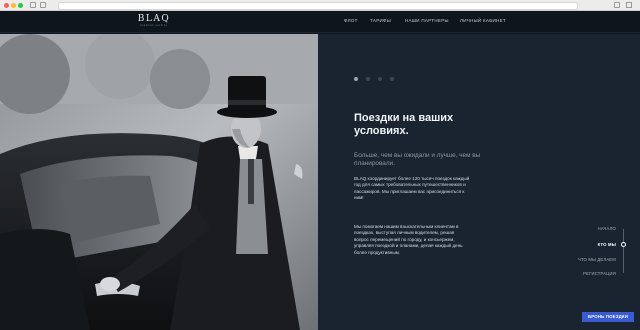 The height and width of the screenshot is (330, 640). I want to click on section-about-link: КТО МЫ, so click(607, 244).